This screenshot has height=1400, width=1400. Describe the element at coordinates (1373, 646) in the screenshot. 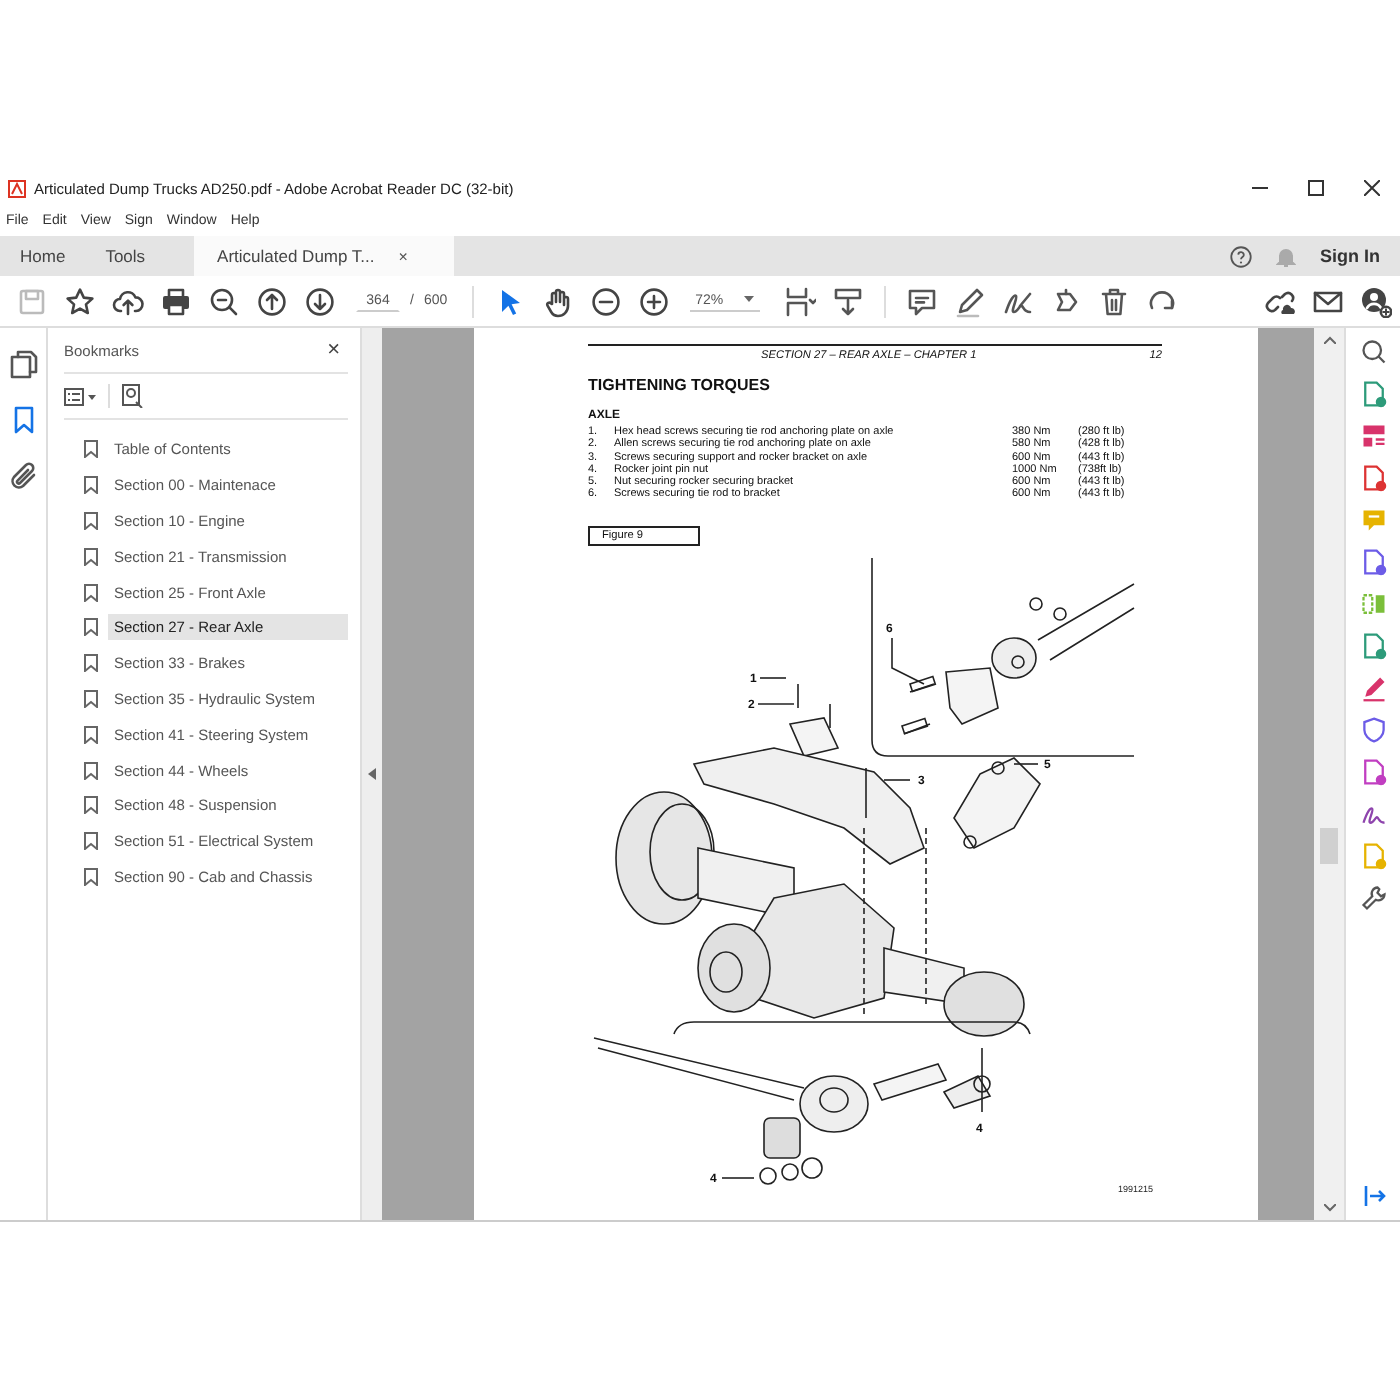

I see `edit-pdf-icon` at that location.